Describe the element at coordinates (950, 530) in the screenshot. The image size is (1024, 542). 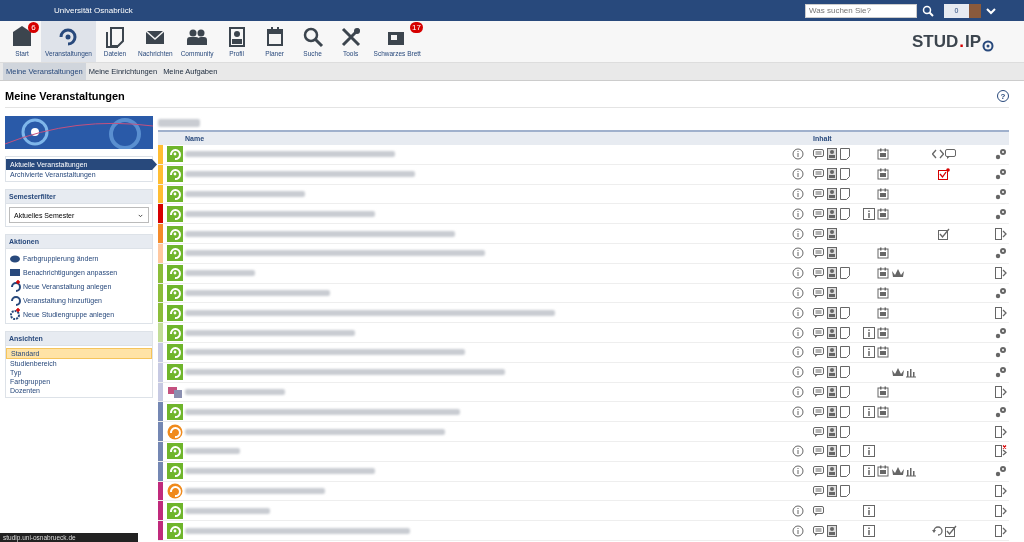
I see `checkbox-icon` at that location.